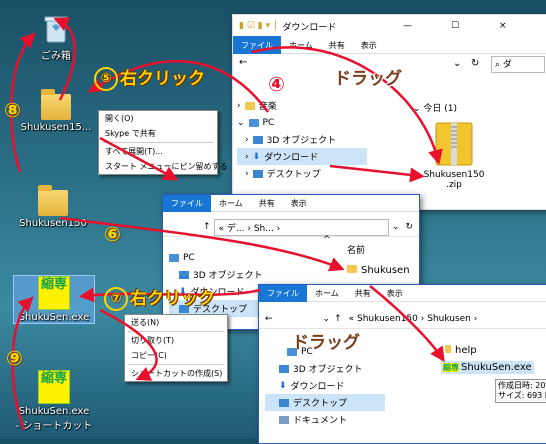 Image resolution: width=546 pixels, height=444 pixels. What do you see at coordinates (356, 249) in the screenshot?
I see `column-header-name: 名前` at bounding box center [356, 249].